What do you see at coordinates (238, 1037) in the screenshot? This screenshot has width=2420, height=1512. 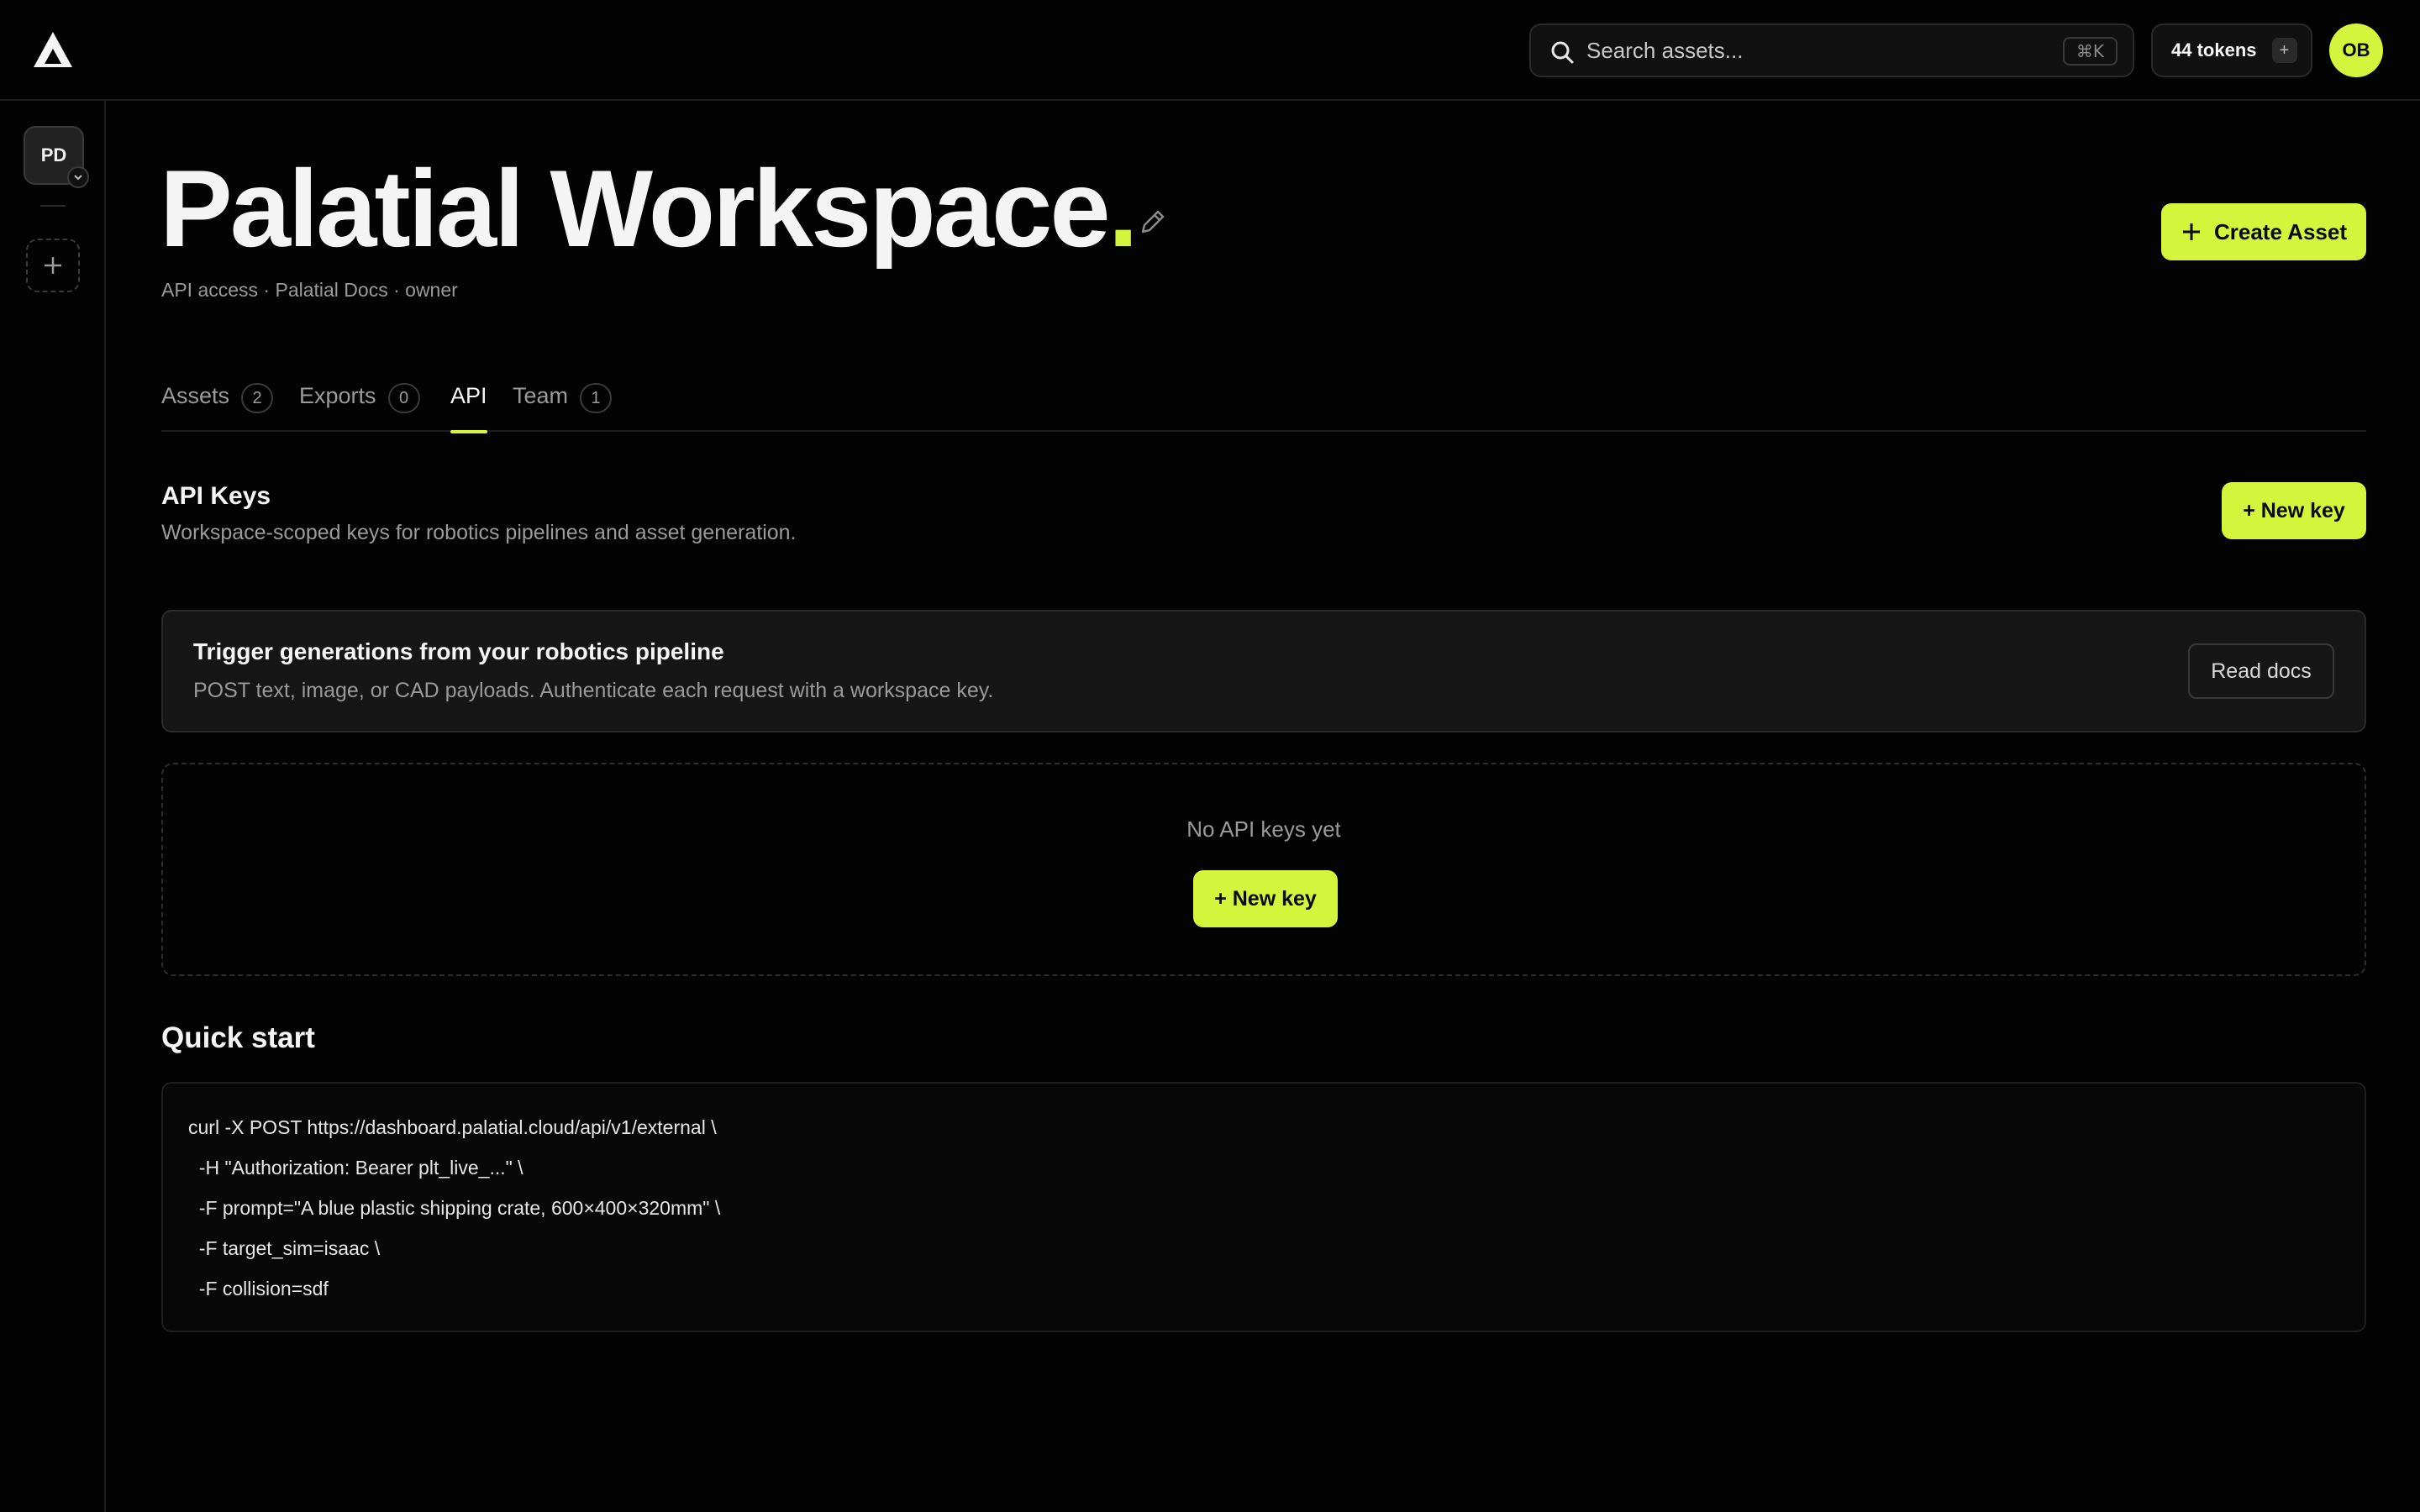 I see `quick-start-title: Quick start` at bounding box center [238, 1037].